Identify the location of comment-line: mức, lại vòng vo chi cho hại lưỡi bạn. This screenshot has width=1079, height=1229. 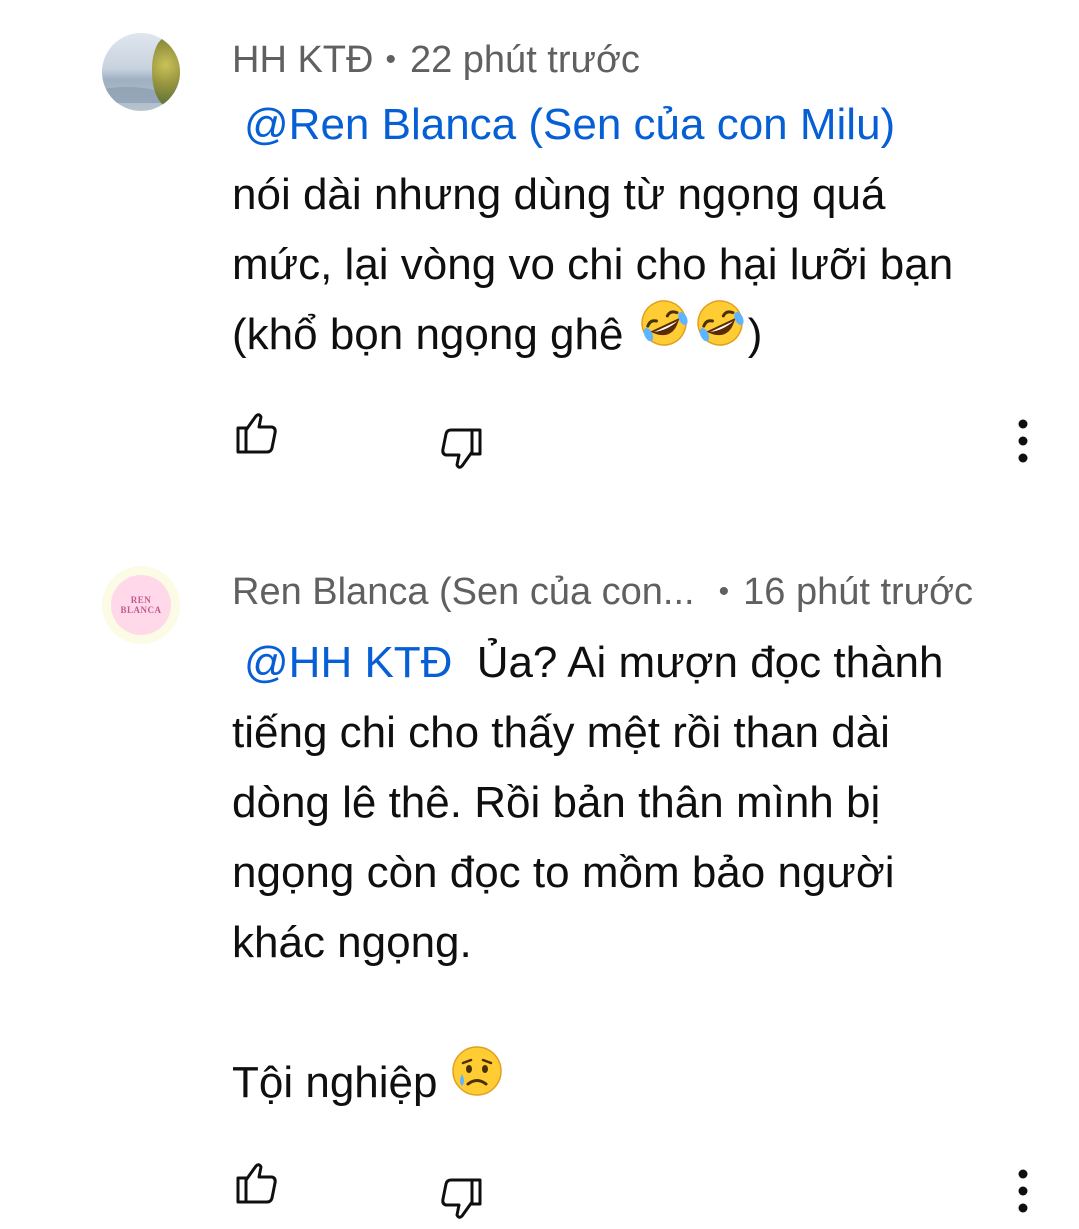
(593, 264).